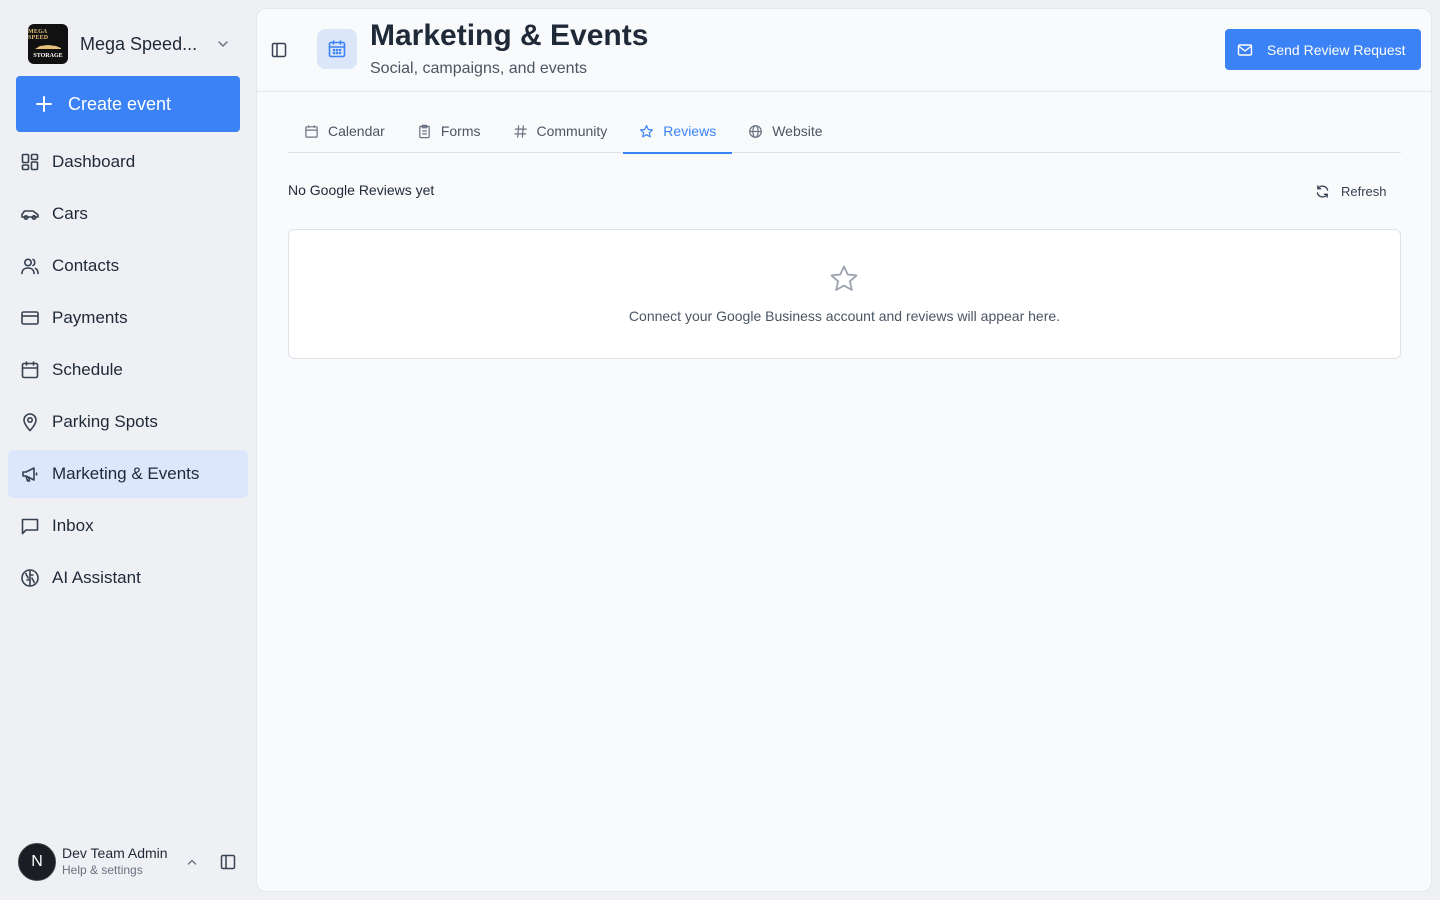 This screenshot has width=1440, height=900. I want to click on sidebar-item-label: Inbox, so click(73, 525).